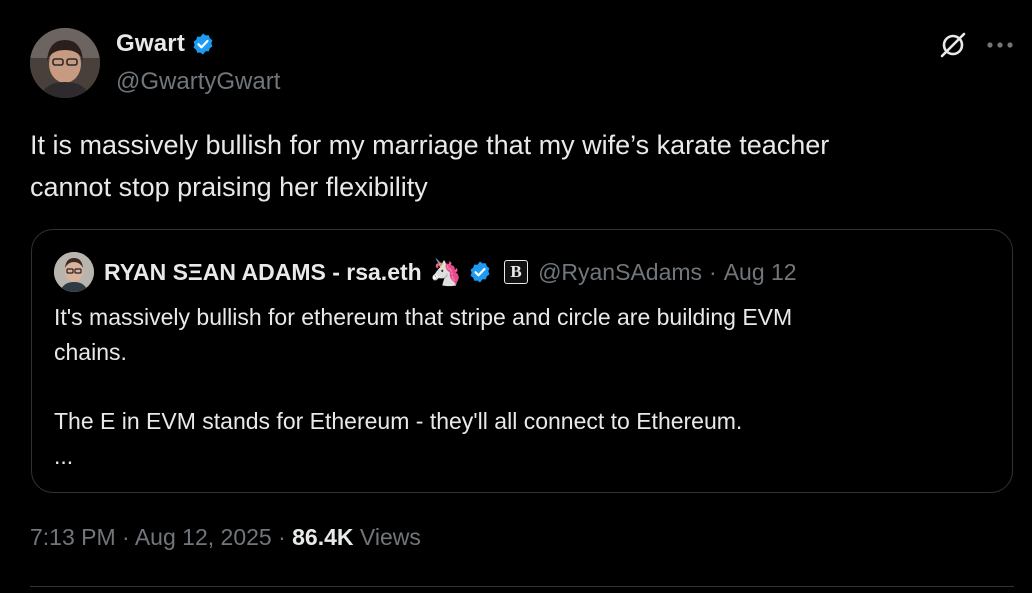 The height and width of the screenshot is (593, 1032). Describe the element at coordinates (976, 45) in the screenshot. I see `top-actions` at that location.